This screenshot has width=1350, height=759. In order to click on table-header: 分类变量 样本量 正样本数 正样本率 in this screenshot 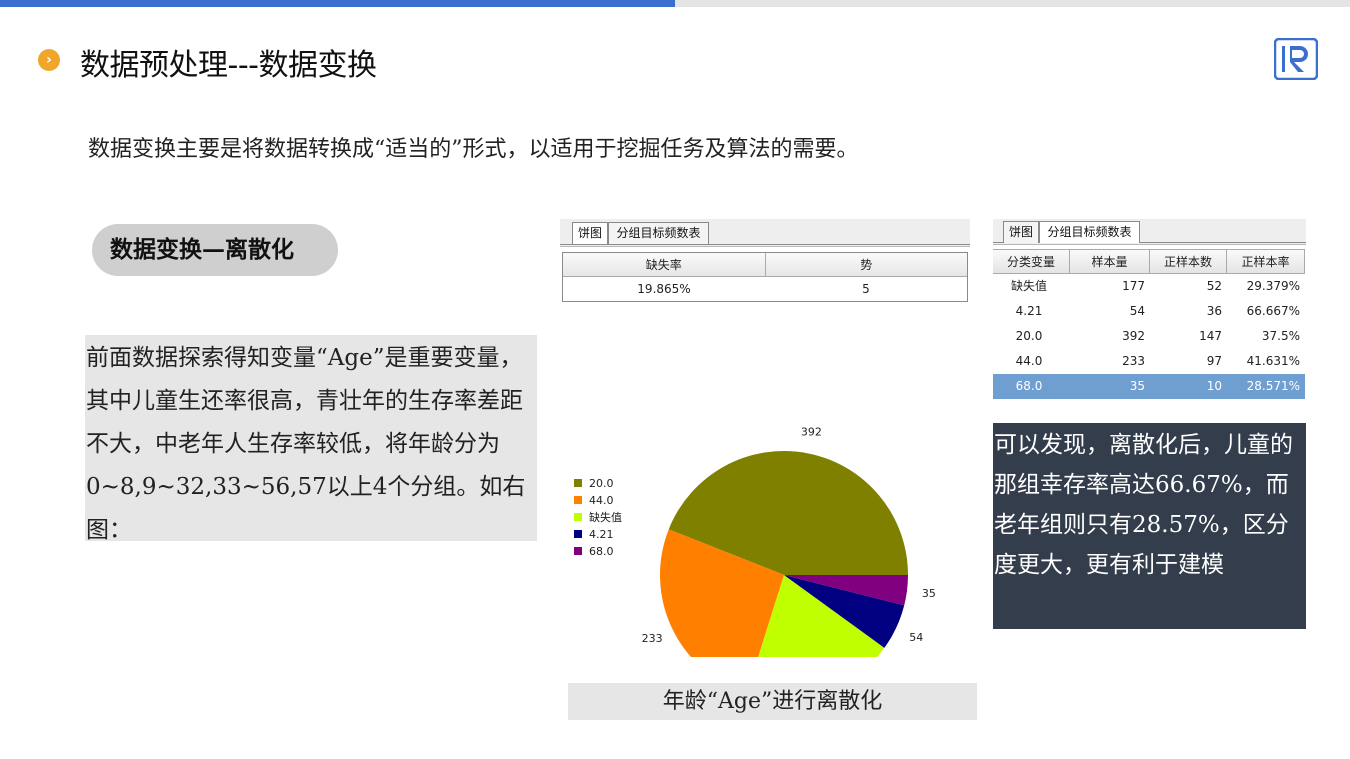, I will do `click(1149, 261)`.